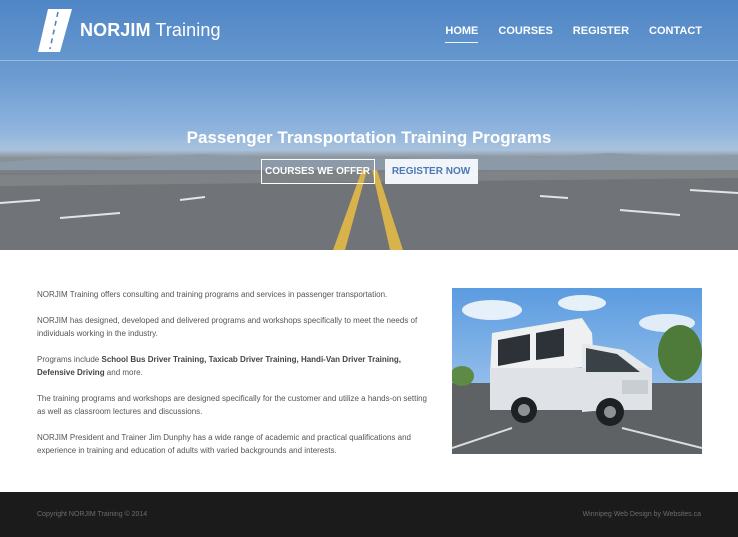 The width and height of the screenshot is (738, 537). What do you see at coordinates (123, 372) in the screenshot?
I see `programs-suffix: and more.` at bounding box center [123, 372].